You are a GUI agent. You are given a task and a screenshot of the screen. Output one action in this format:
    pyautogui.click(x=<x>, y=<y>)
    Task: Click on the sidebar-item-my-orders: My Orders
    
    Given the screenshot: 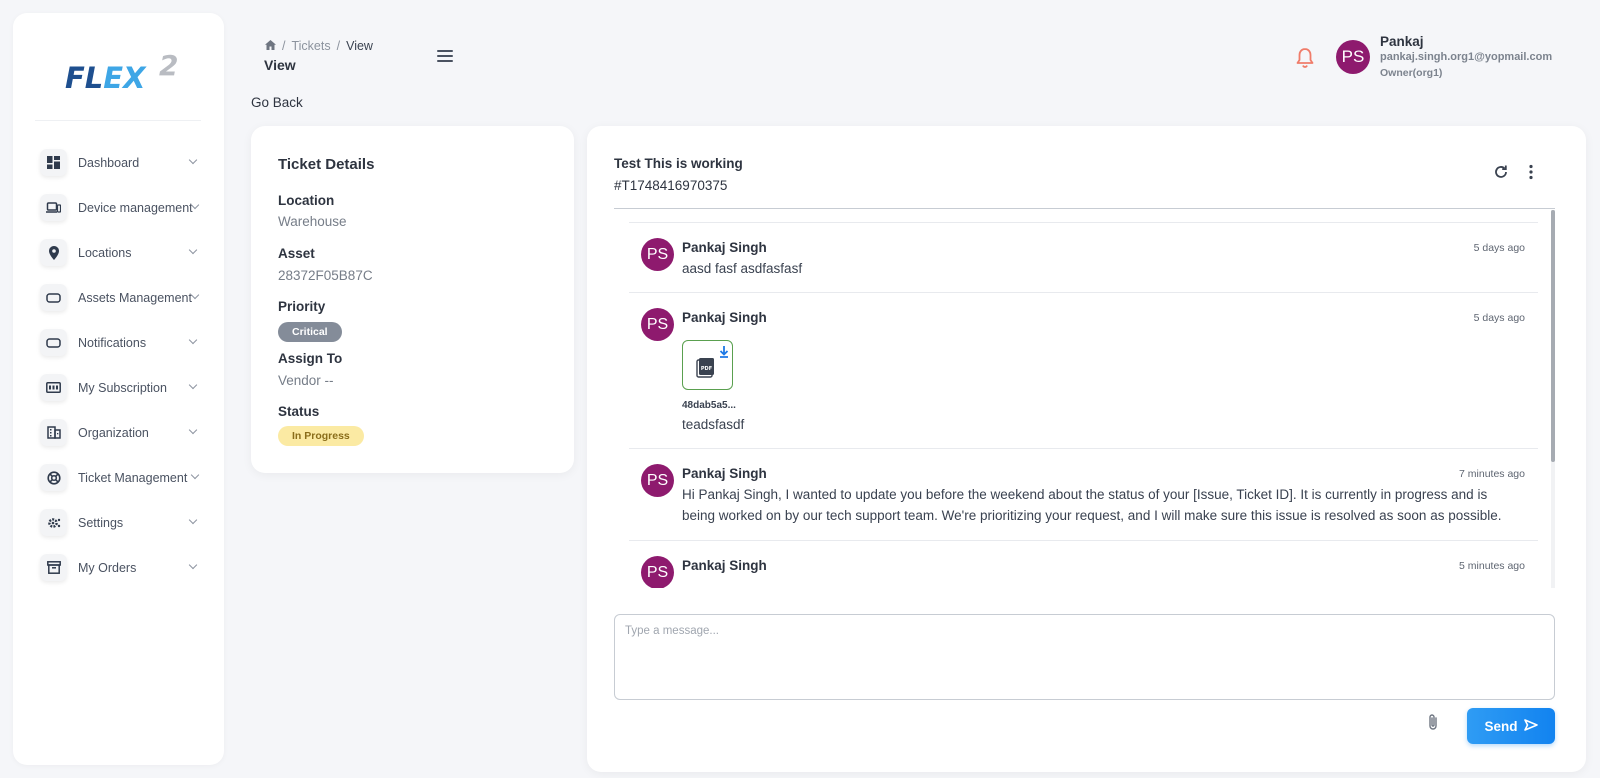 What is the action you would take?
    pyautogui.click(x=118, y=567)
    